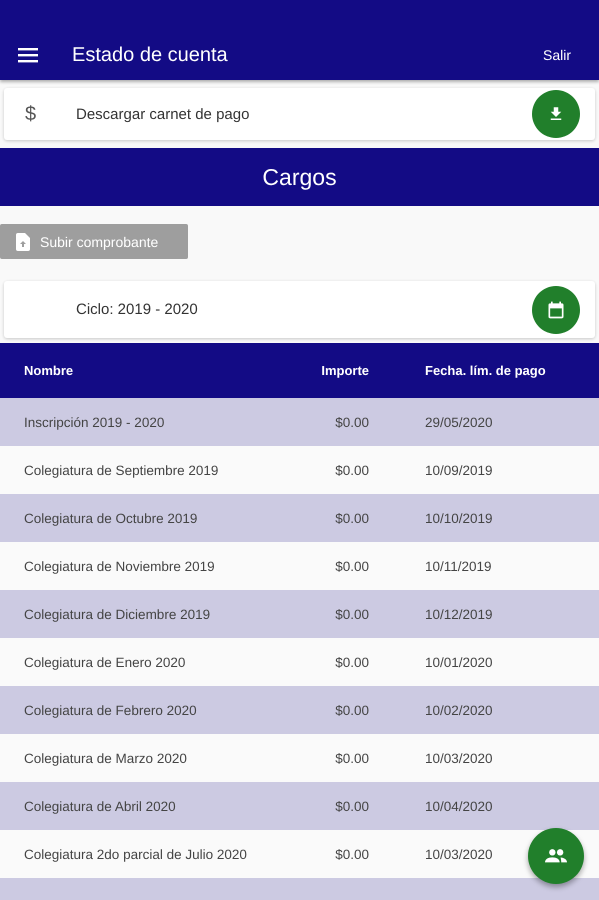 This screenshot has height=900, width=599. Describe the element at coordinates (459, 470) in the screenshot. I see `table-cell: 10/09/2019` at that location.